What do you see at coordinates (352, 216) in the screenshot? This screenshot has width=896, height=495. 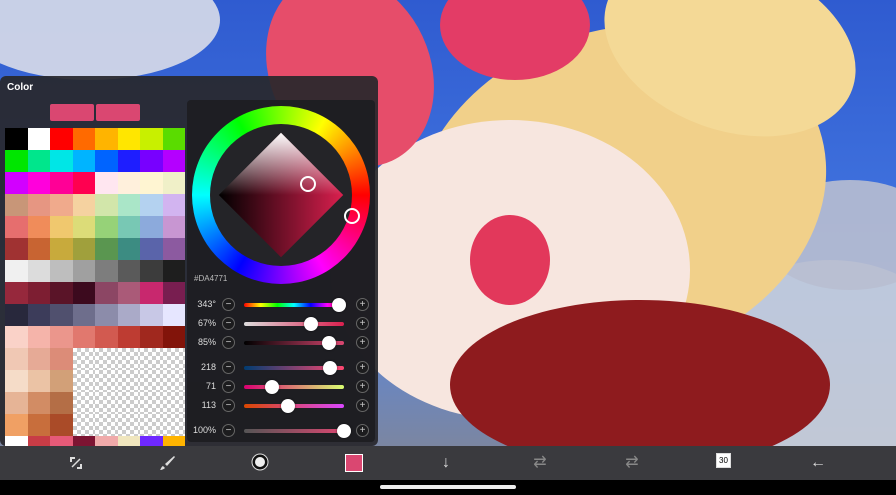 I see `hue-marker` at bounding box center [352, 216].